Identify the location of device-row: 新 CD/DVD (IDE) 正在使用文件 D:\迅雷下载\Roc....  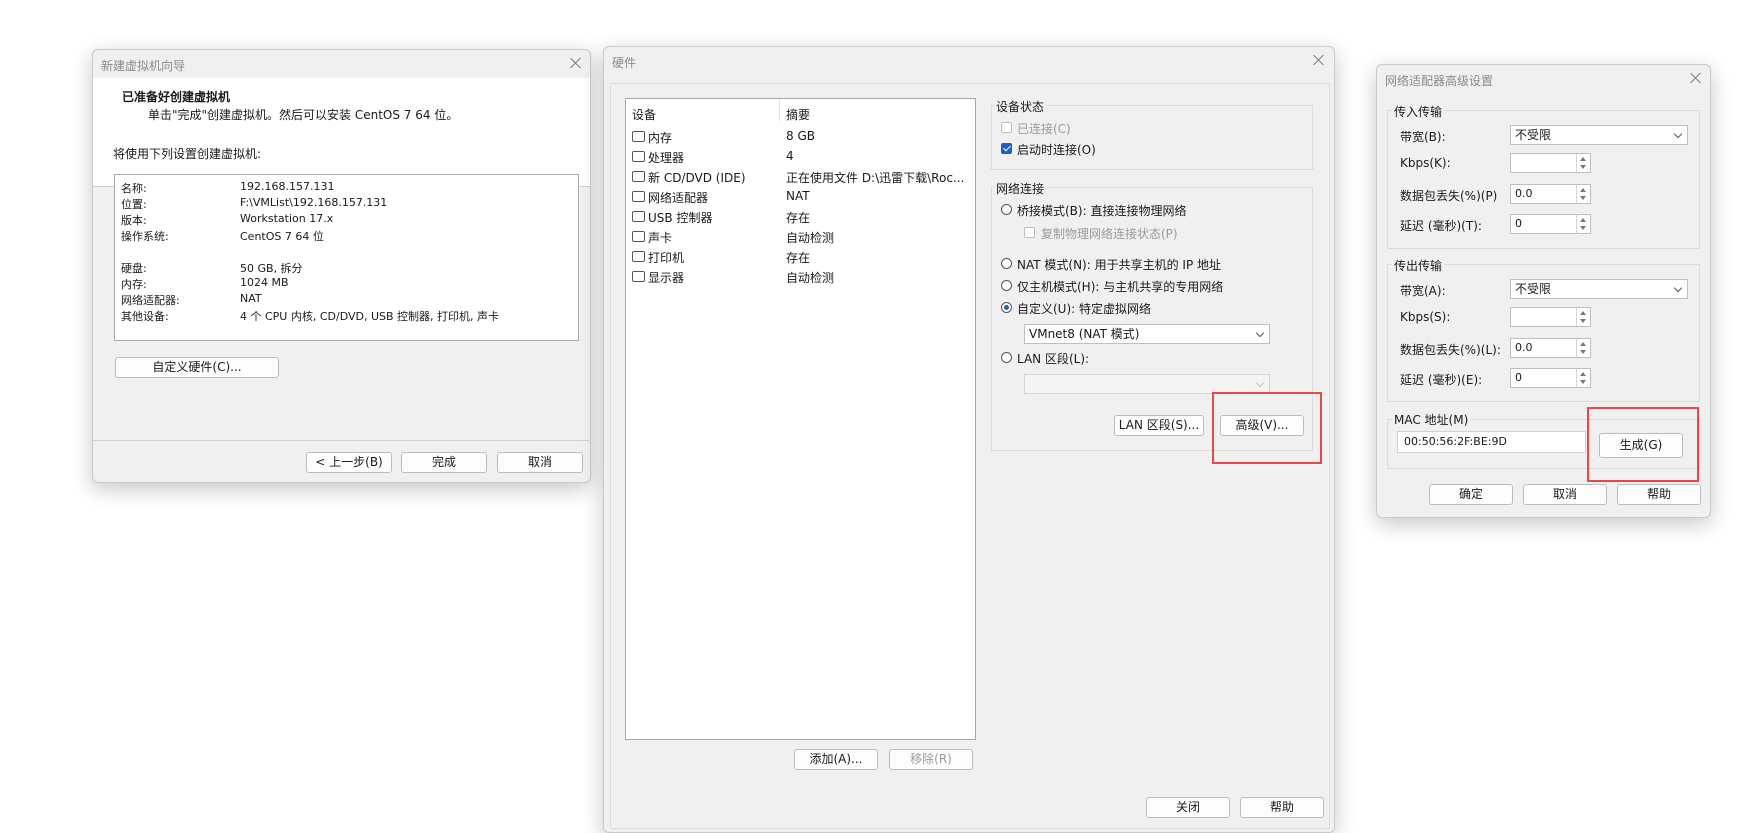
(800, 177).